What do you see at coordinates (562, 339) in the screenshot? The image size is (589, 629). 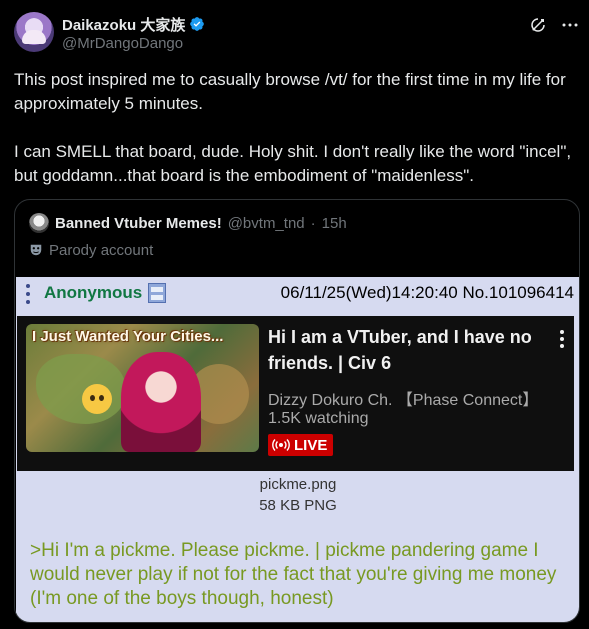 I see `video-more-icon` at bounding box center [562, 339].